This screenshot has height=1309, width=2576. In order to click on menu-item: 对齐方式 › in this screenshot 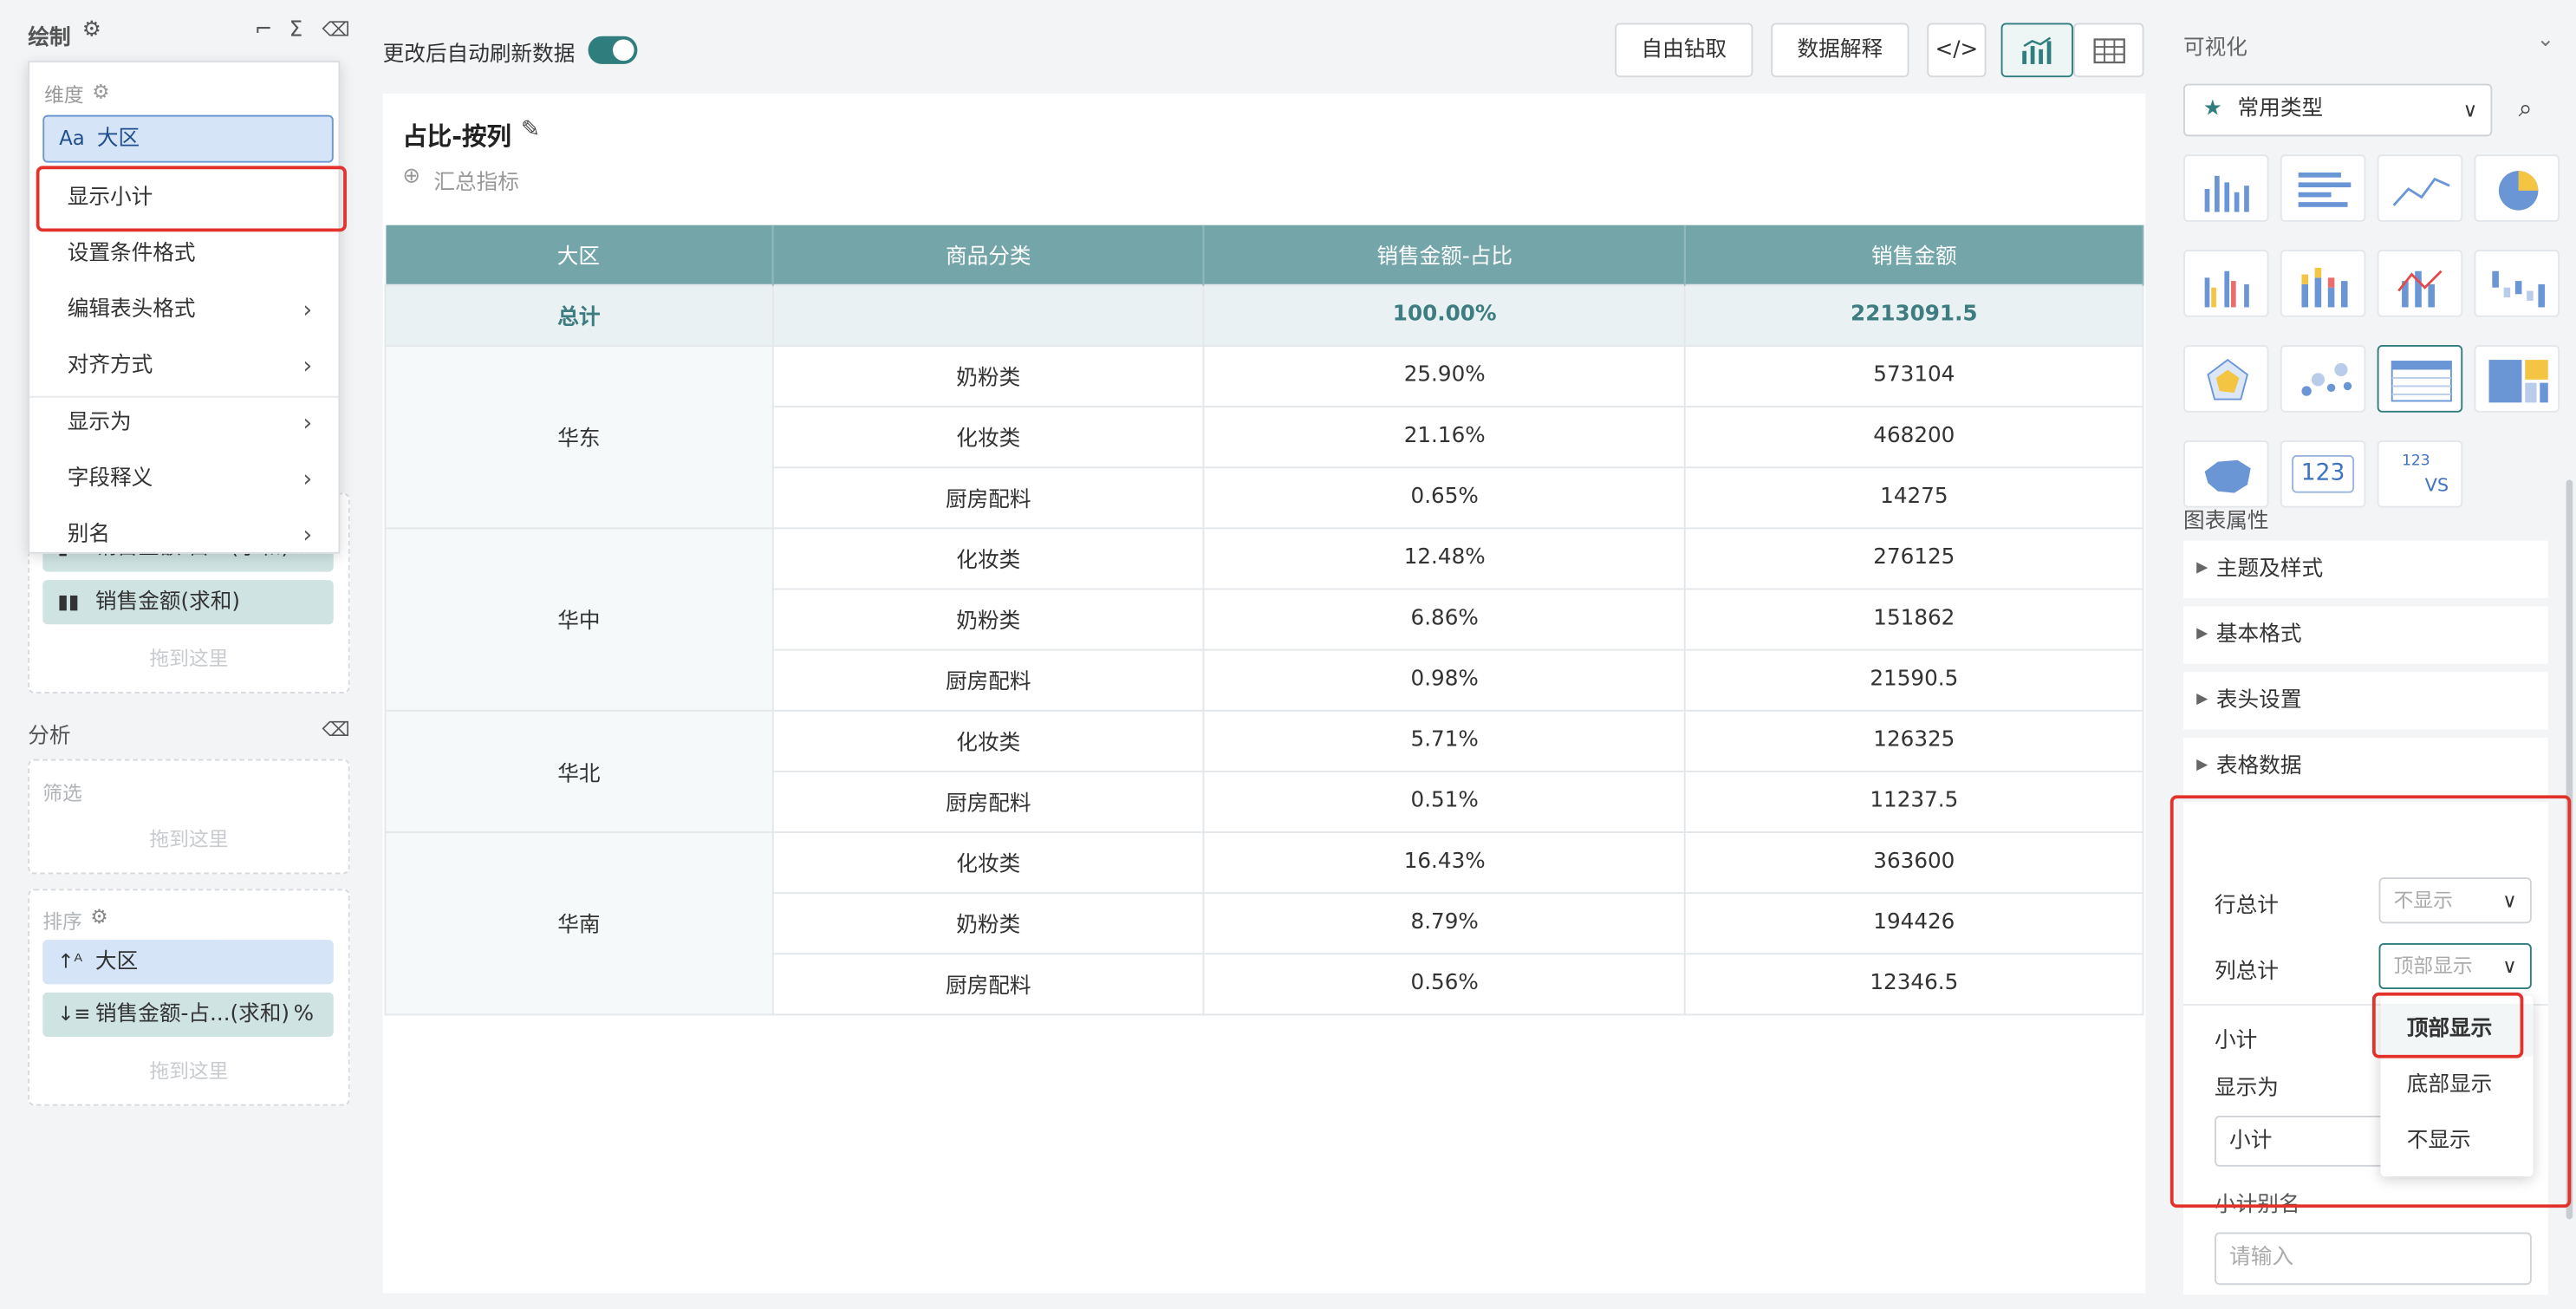, I will do `click(183, 366)`.